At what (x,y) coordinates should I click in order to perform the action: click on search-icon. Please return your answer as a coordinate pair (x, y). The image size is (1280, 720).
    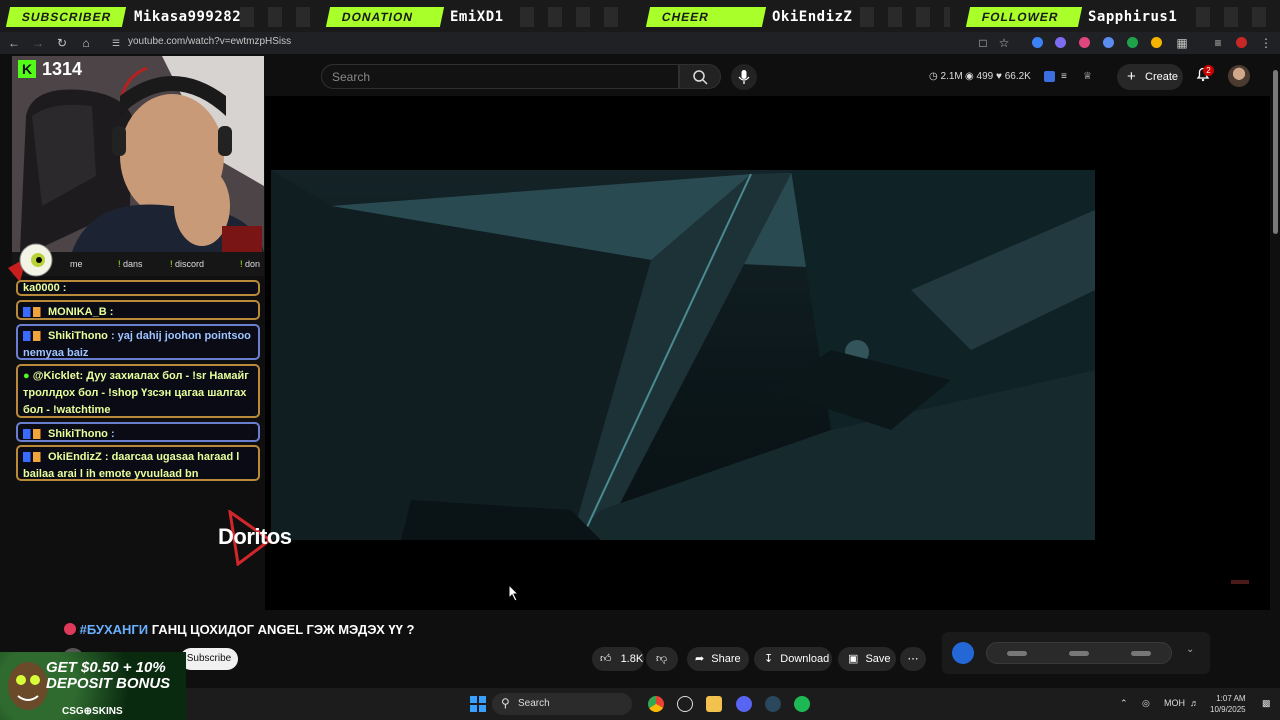
    Looking at the image, I should click on (700, 77).